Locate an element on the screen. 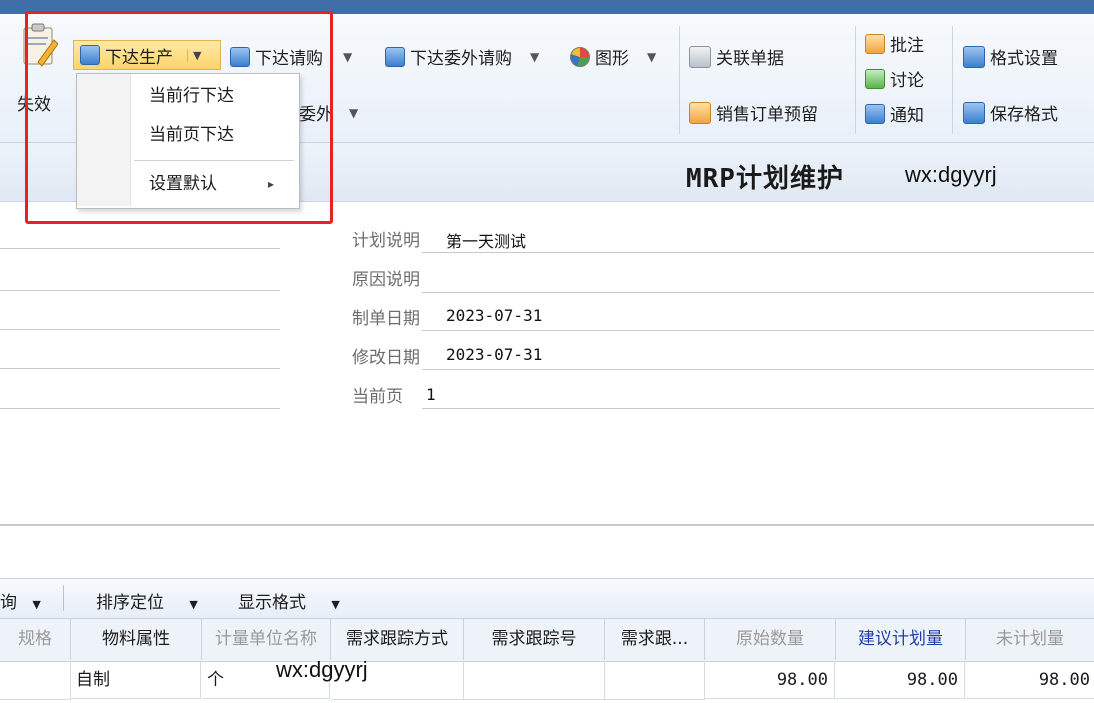 The height and width of the screenshot is (703, 1094). taolun-button: 讨论 is located at coordinates (894, 78).